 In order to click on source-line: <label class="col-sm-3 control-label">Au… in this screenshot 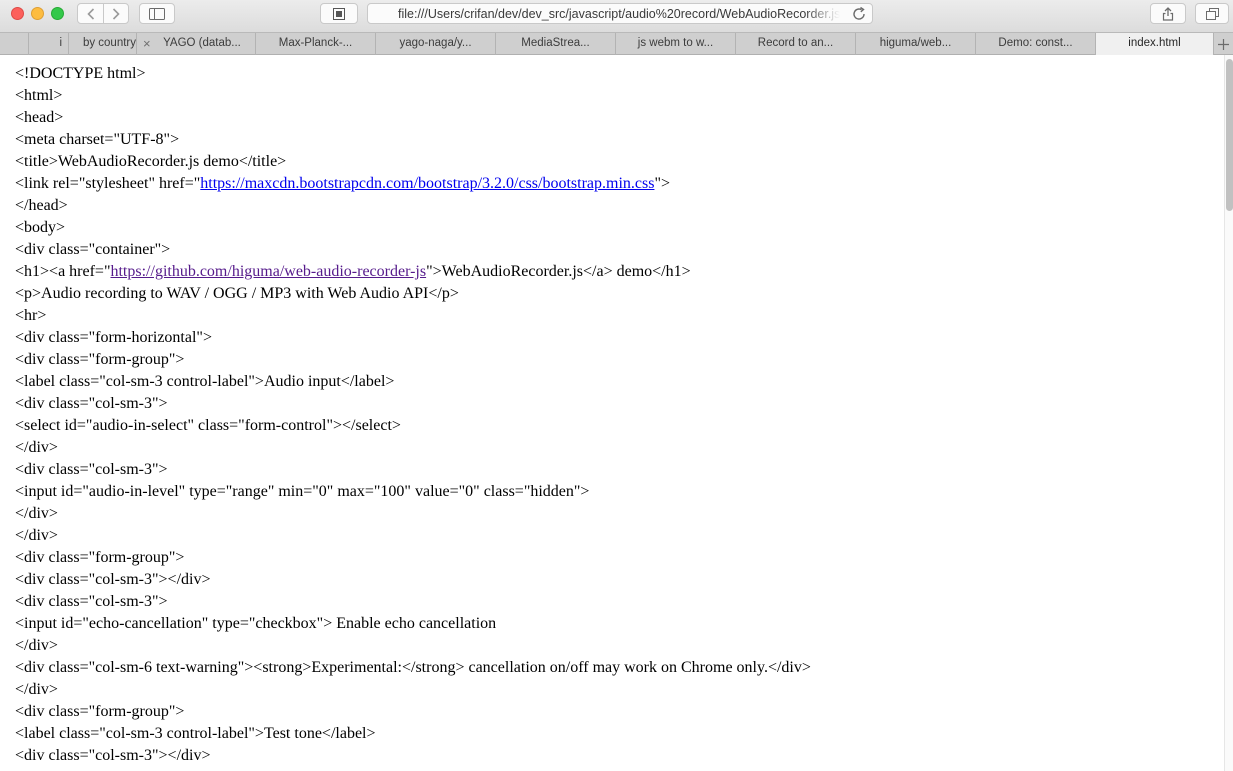, I will do `click(205, 381)`.